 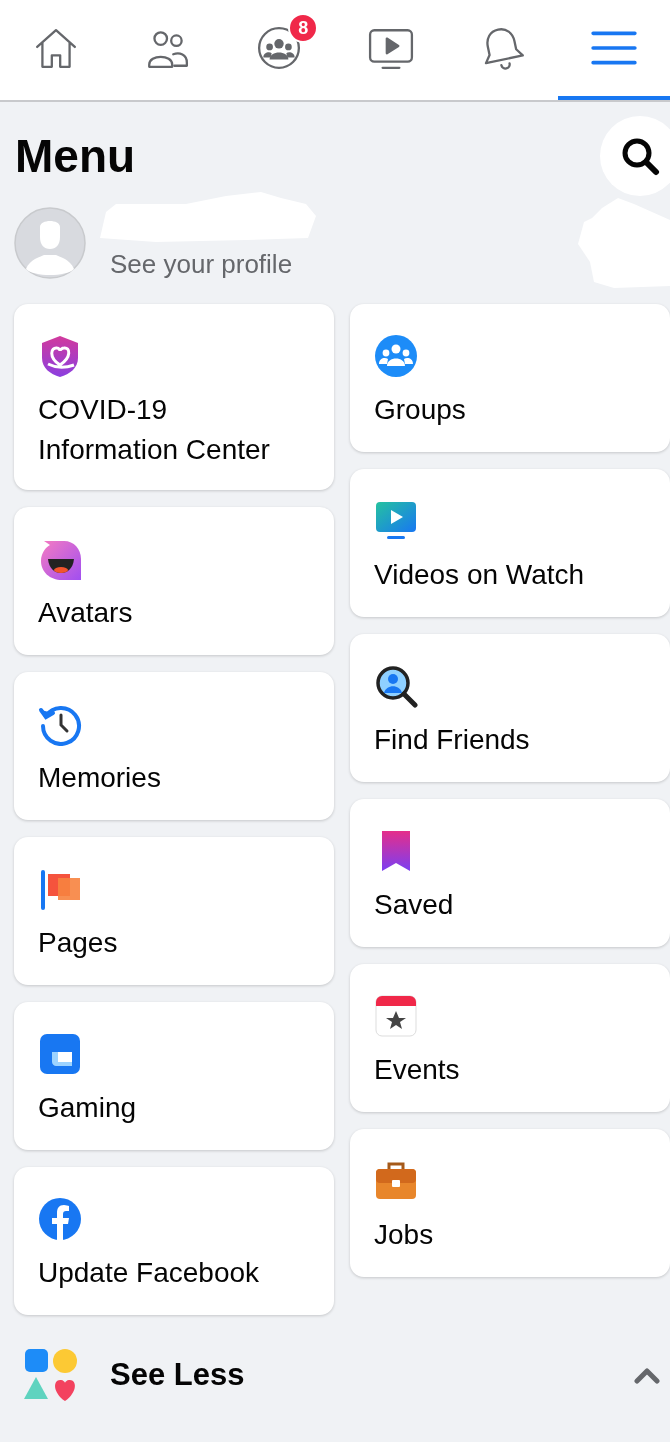 What do you see at coordinates (510, 378) in the screenshot?
I see `shortcut-card: Groups` at bounding box center [510, 378].